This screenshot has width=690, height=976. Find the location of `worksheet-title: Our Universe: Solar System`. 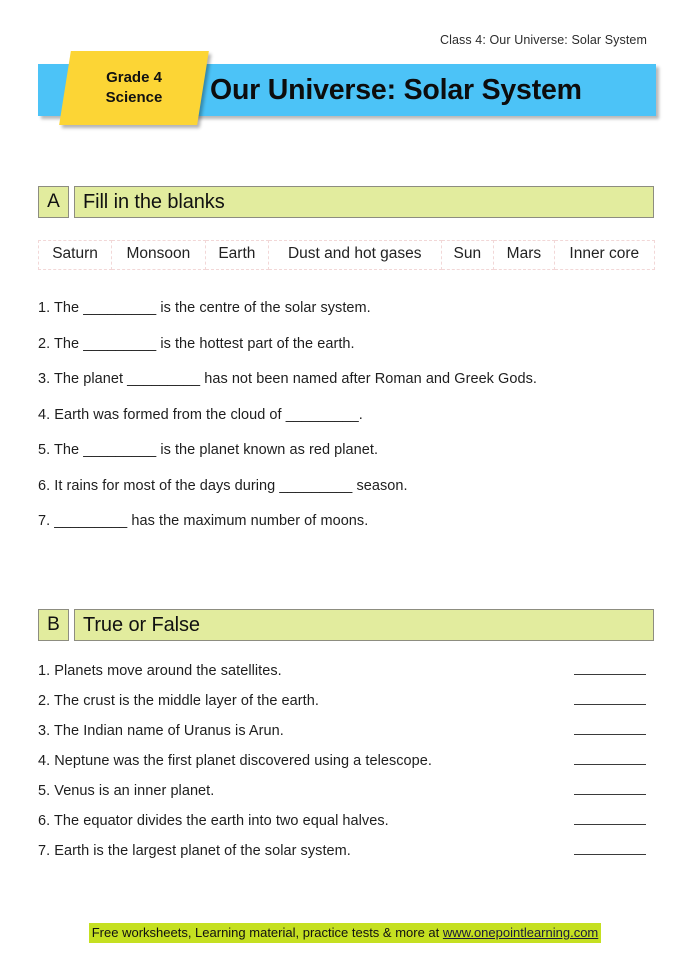

worksheet-title: Our Universe: Solar System is located at coordinates (396, 90).